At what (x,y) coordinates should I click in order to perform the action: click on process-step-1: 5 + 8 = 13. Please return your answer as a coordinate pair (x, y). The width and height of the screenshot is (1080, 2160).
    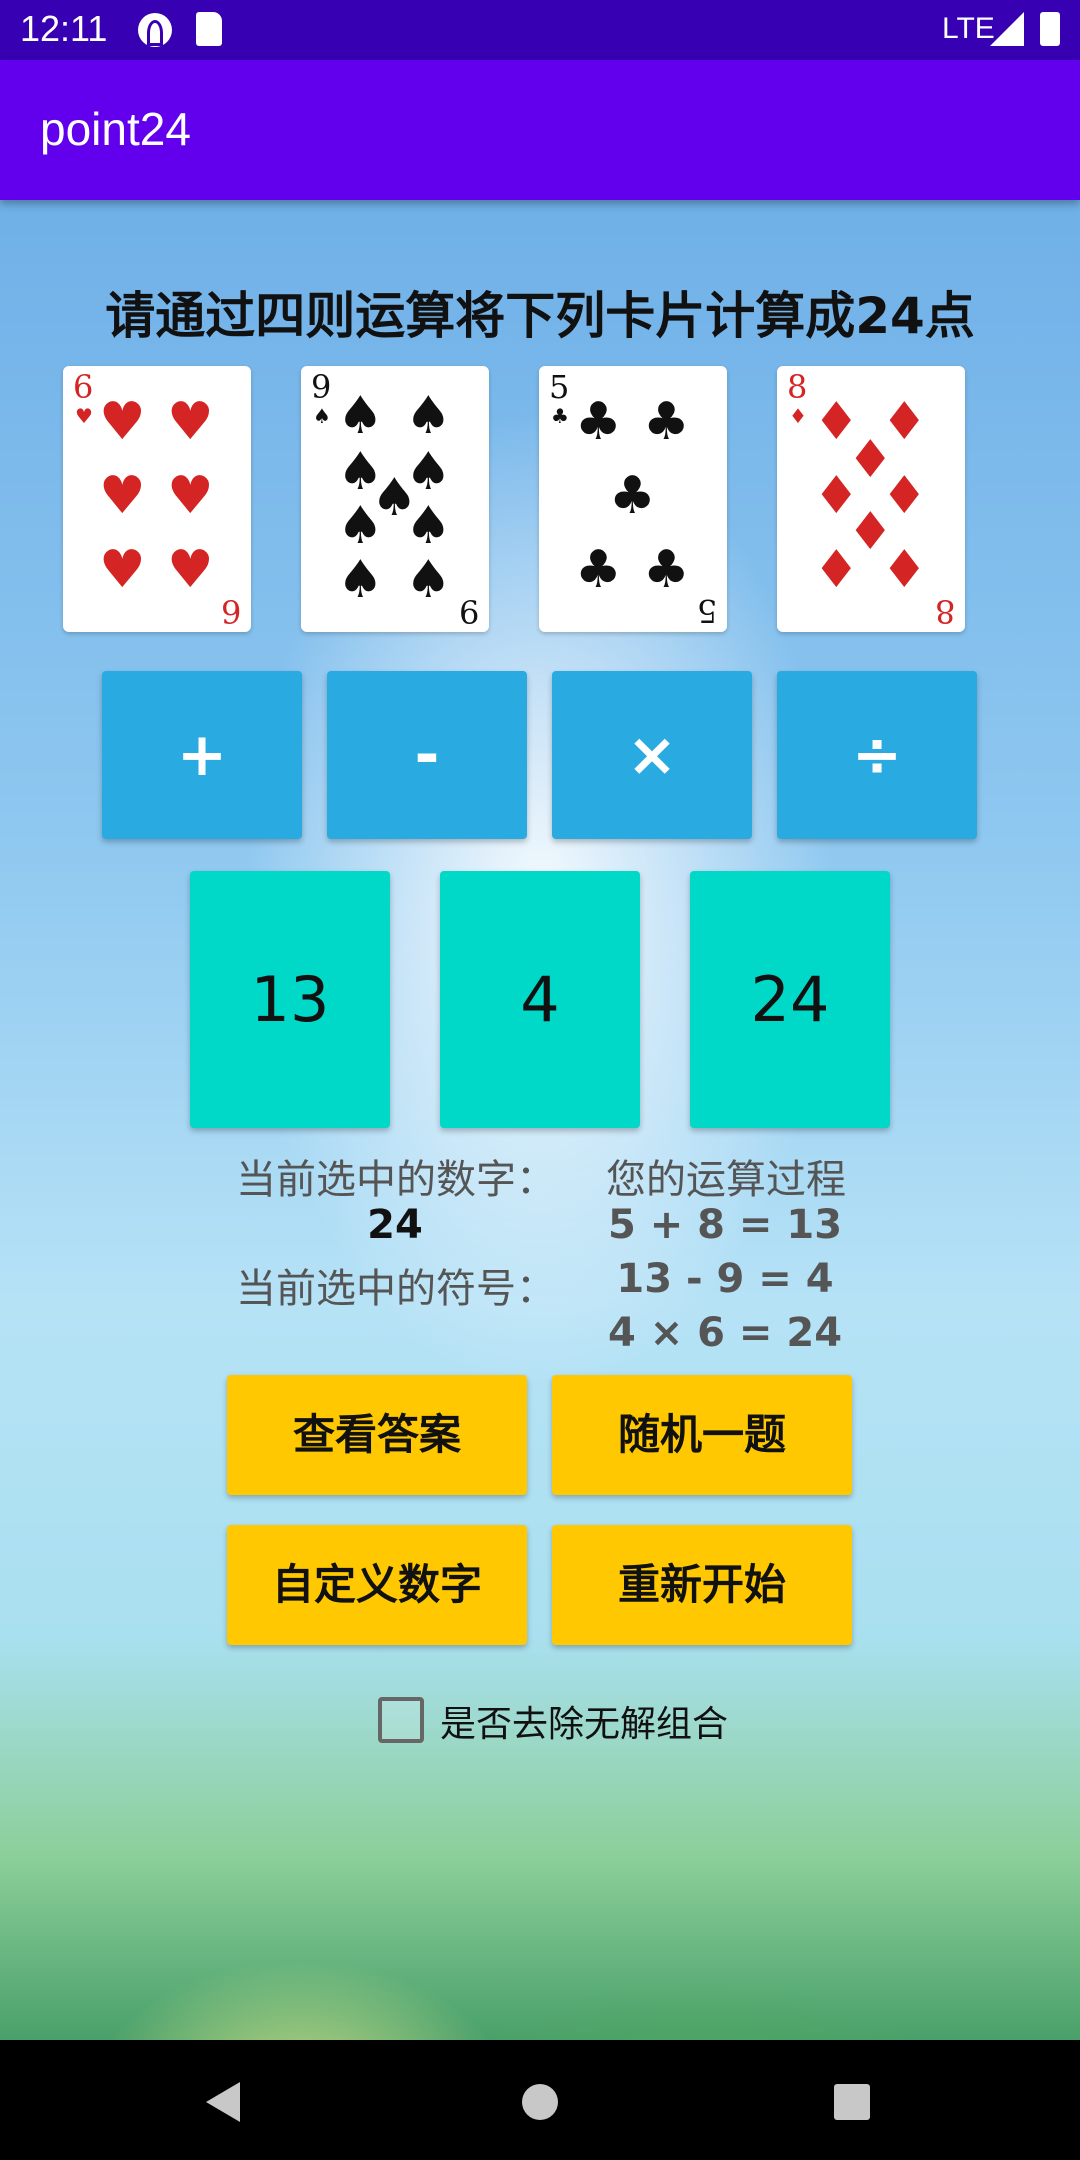
    Looking at the image, I should click on (725, 1225).